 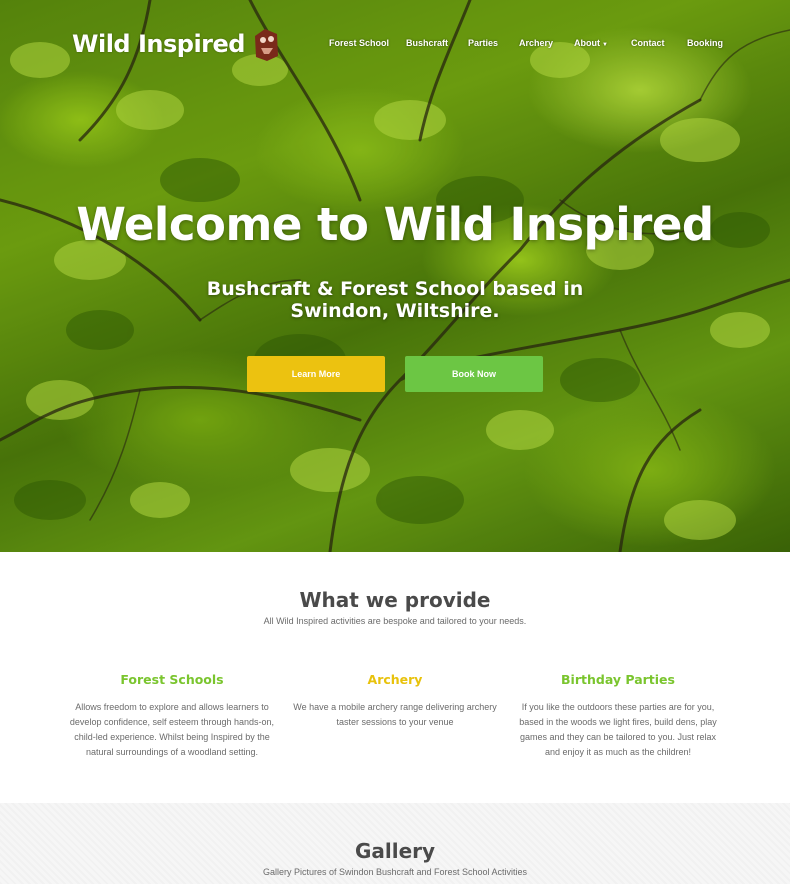 What do you see at coordinates (705, 43) in the screenshot?
I see `nav-booking: Booking` at bounding box center [705, 43].